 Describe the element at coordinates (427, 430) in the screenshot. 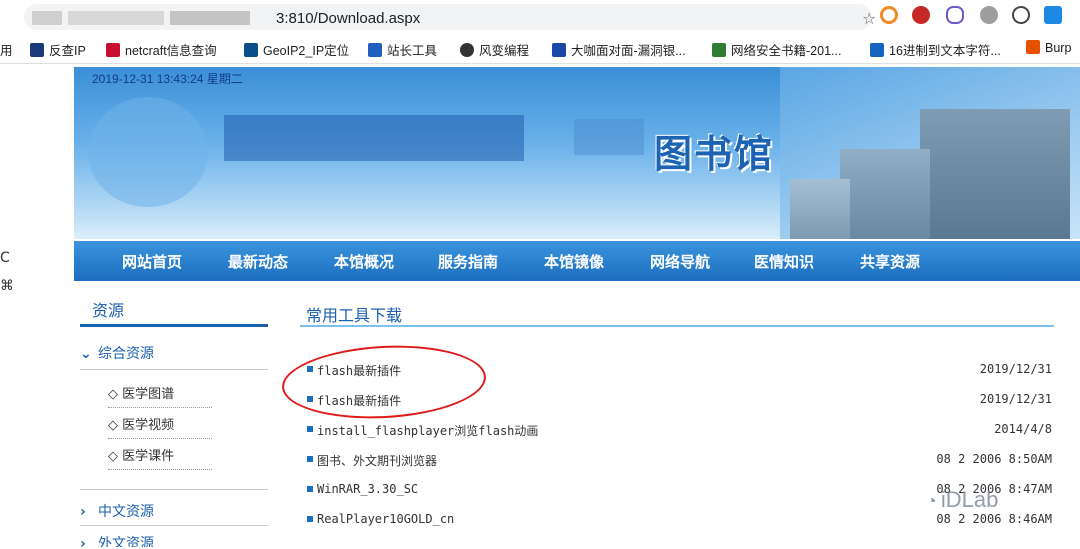

I see `download-link: install_flashplayer浏览flash动画` at that location.